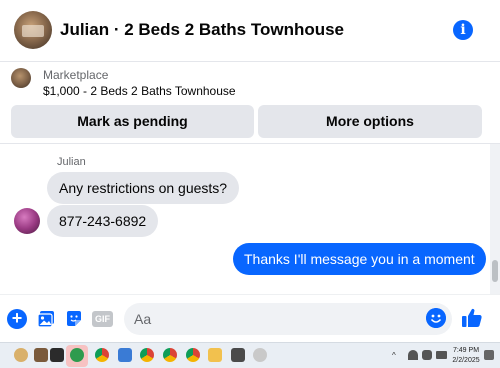 This screenshot has height=368, width=500. Describe the element at coordinates (202, 30) in the screenshot. I see `conversation-title: Julian · 2 Beds 2 Baths Townhouse` at that location.